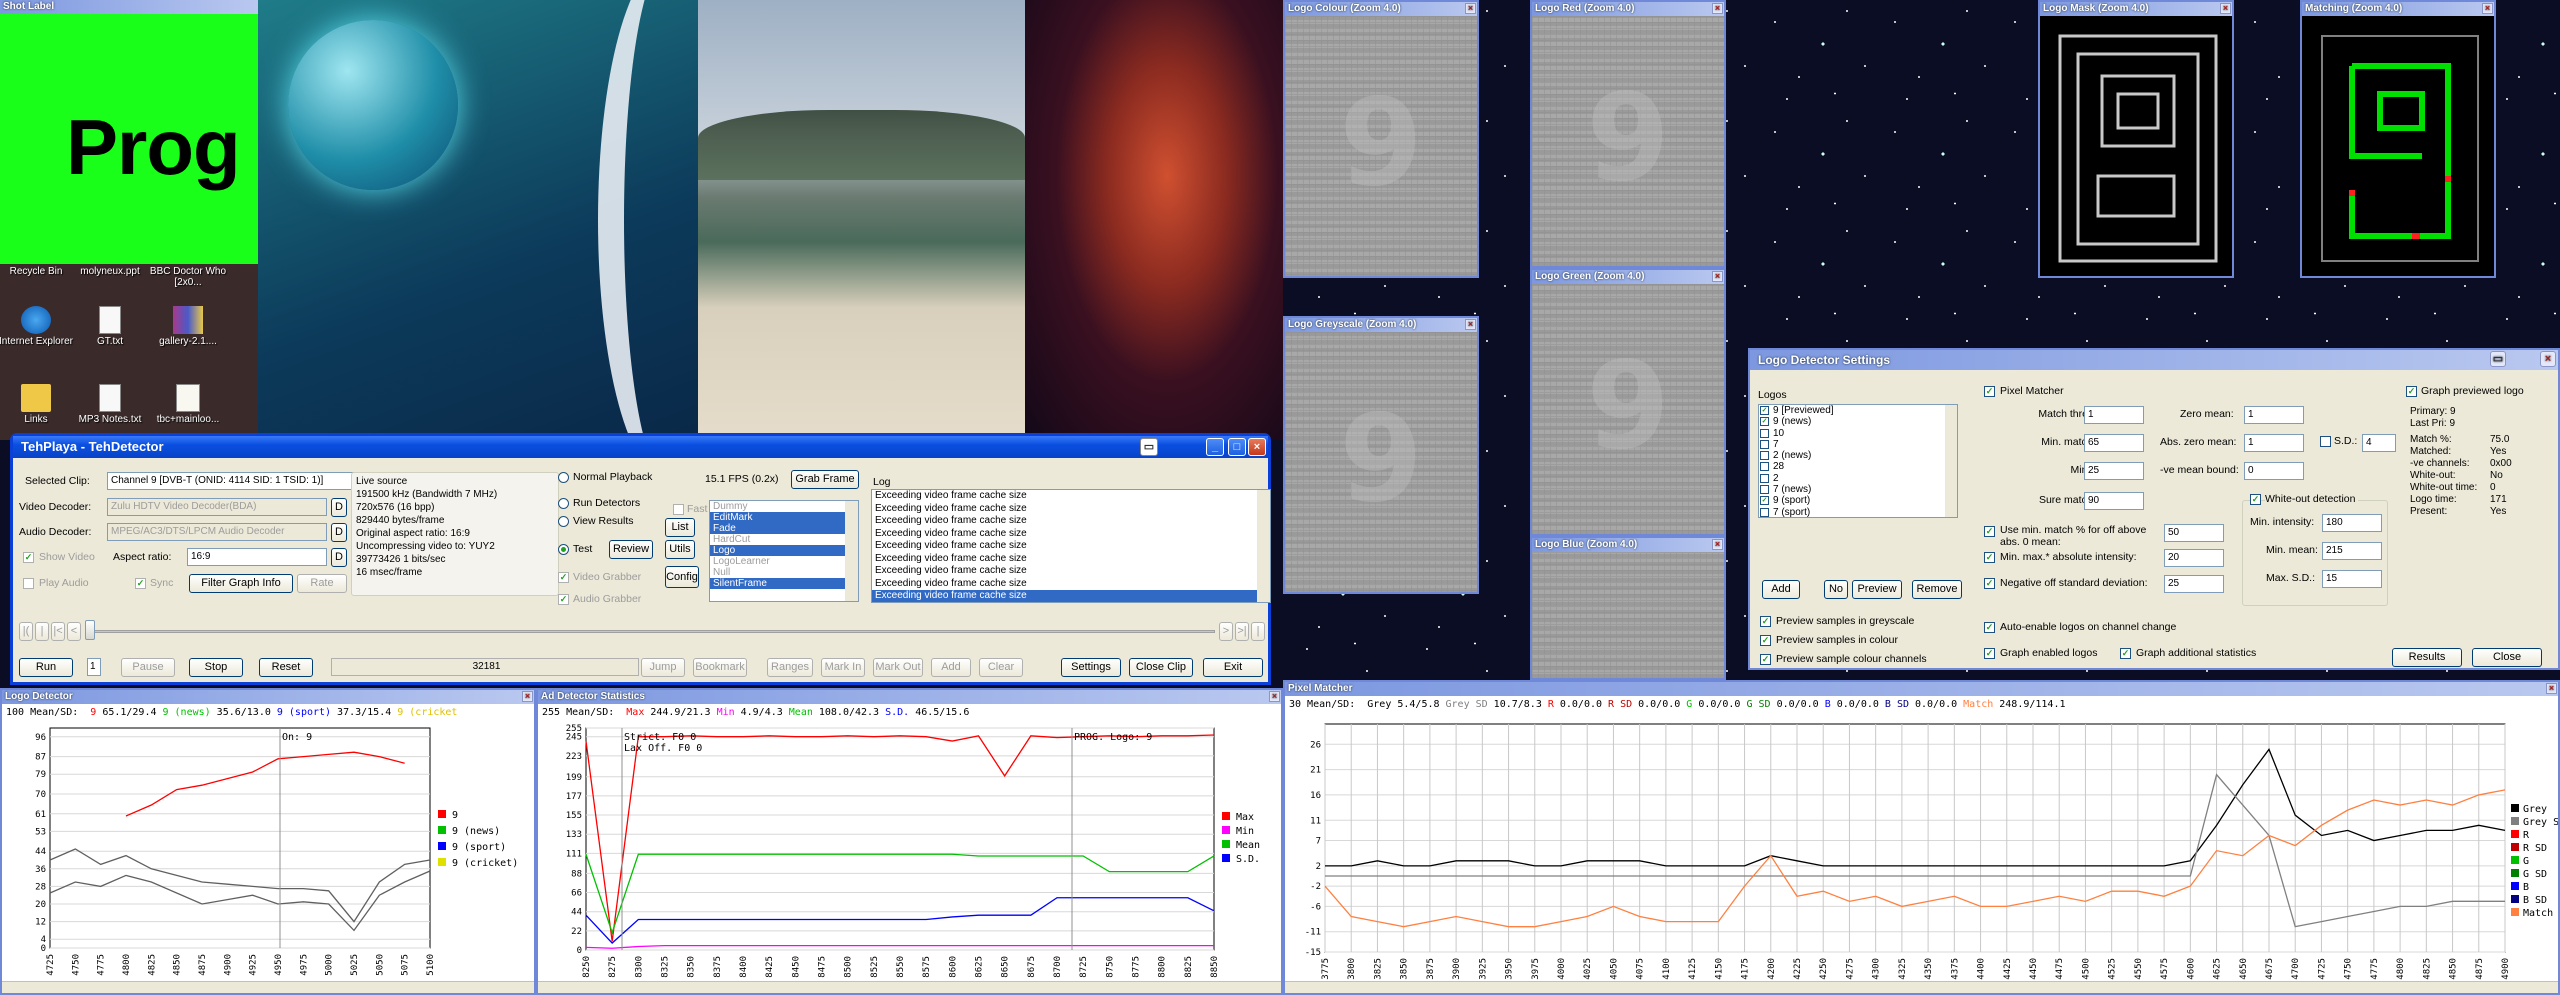 The height and width of the screenshot is (995, 2560). I want to click on logo-list-item: 2, so click(1858, 478).